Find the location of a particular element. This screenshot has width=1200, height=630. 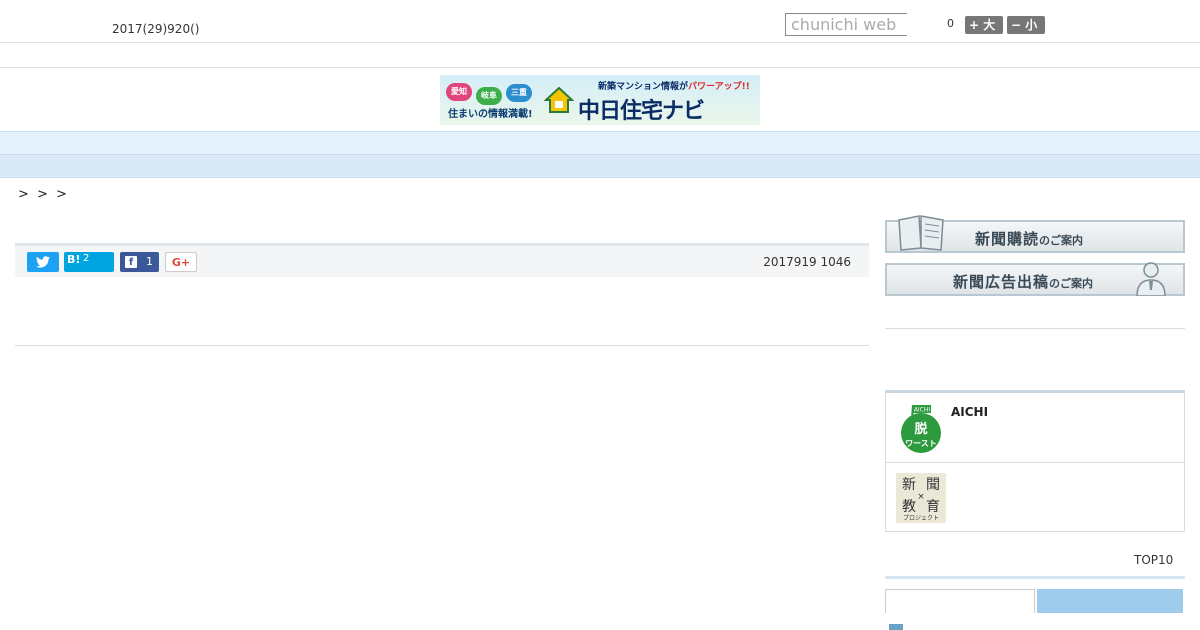

subscription-label: 新聞購読のご案内 is located at coordinates (1029, 238).